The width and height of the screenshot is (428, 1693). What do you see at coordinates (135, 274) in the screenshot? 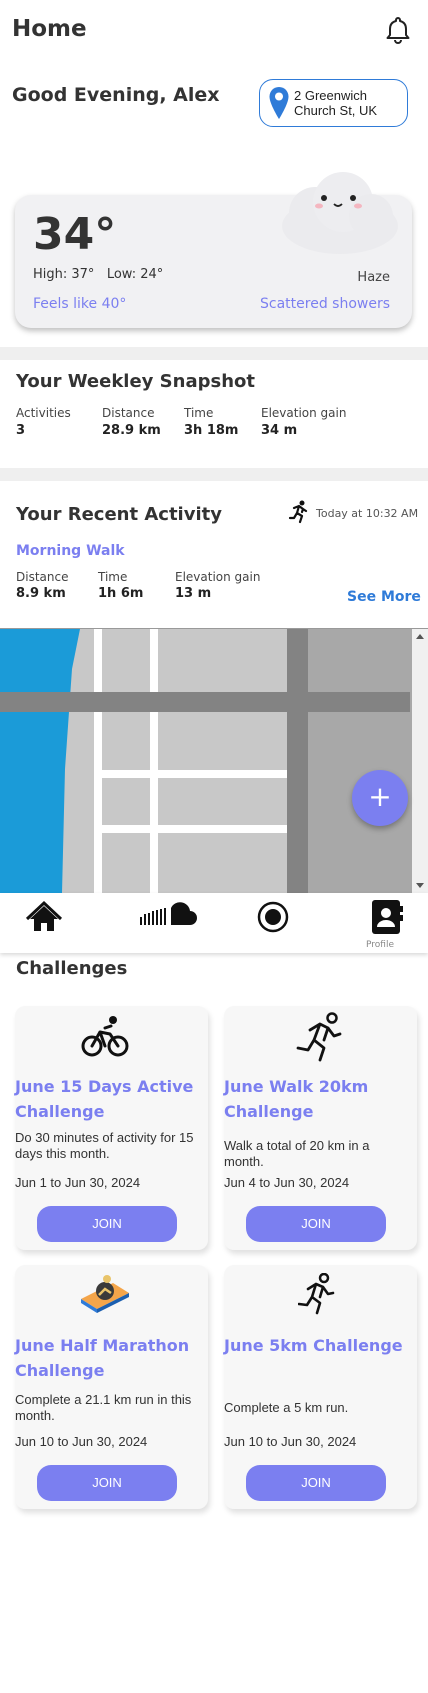
I see `low-temp: Low: 24°` at bounding box center [135, 274].